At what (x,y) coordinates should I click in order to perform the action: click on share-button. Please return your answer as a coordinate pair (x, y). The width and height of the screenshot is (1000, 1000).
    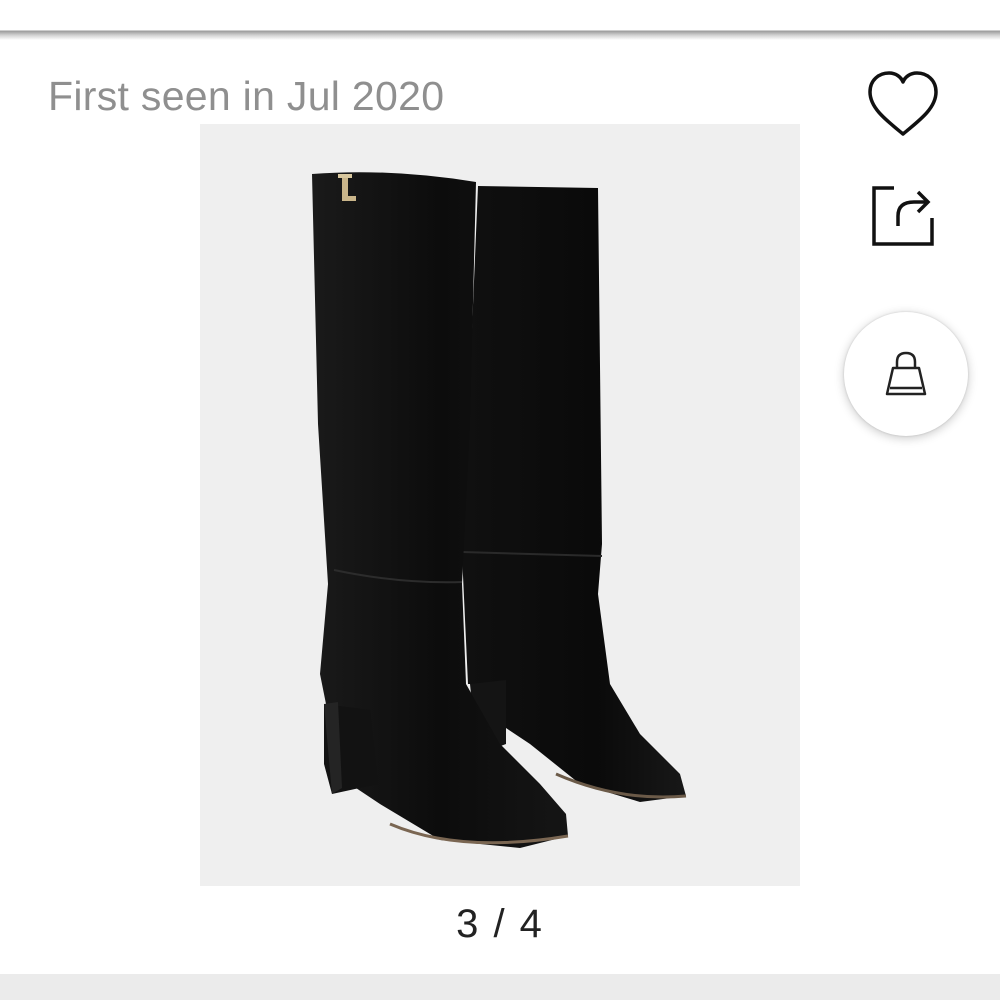
    Looking at the image, I should click on (903, 215).